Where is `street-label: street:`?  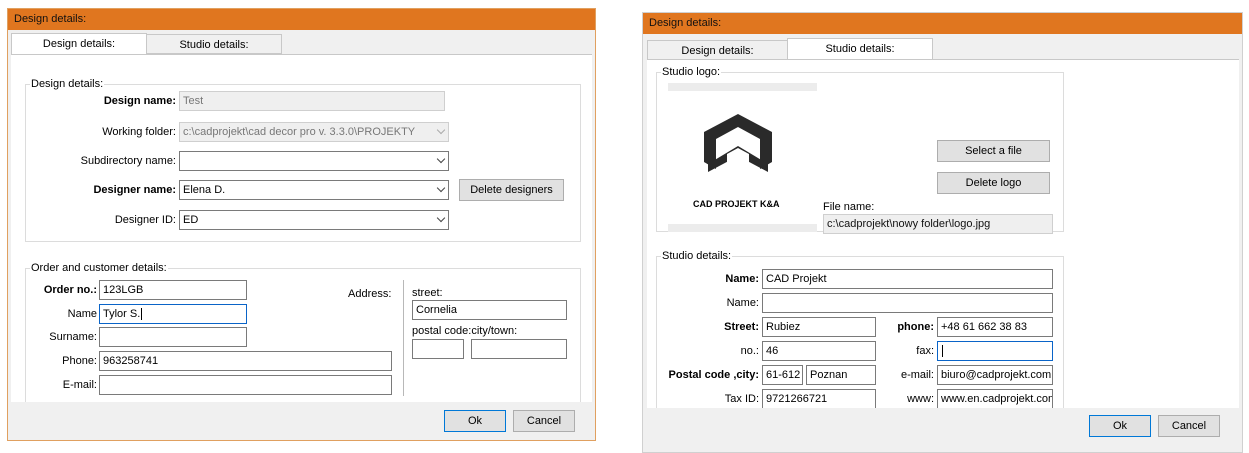 street-label: street: is located at coordinates (427, 293).